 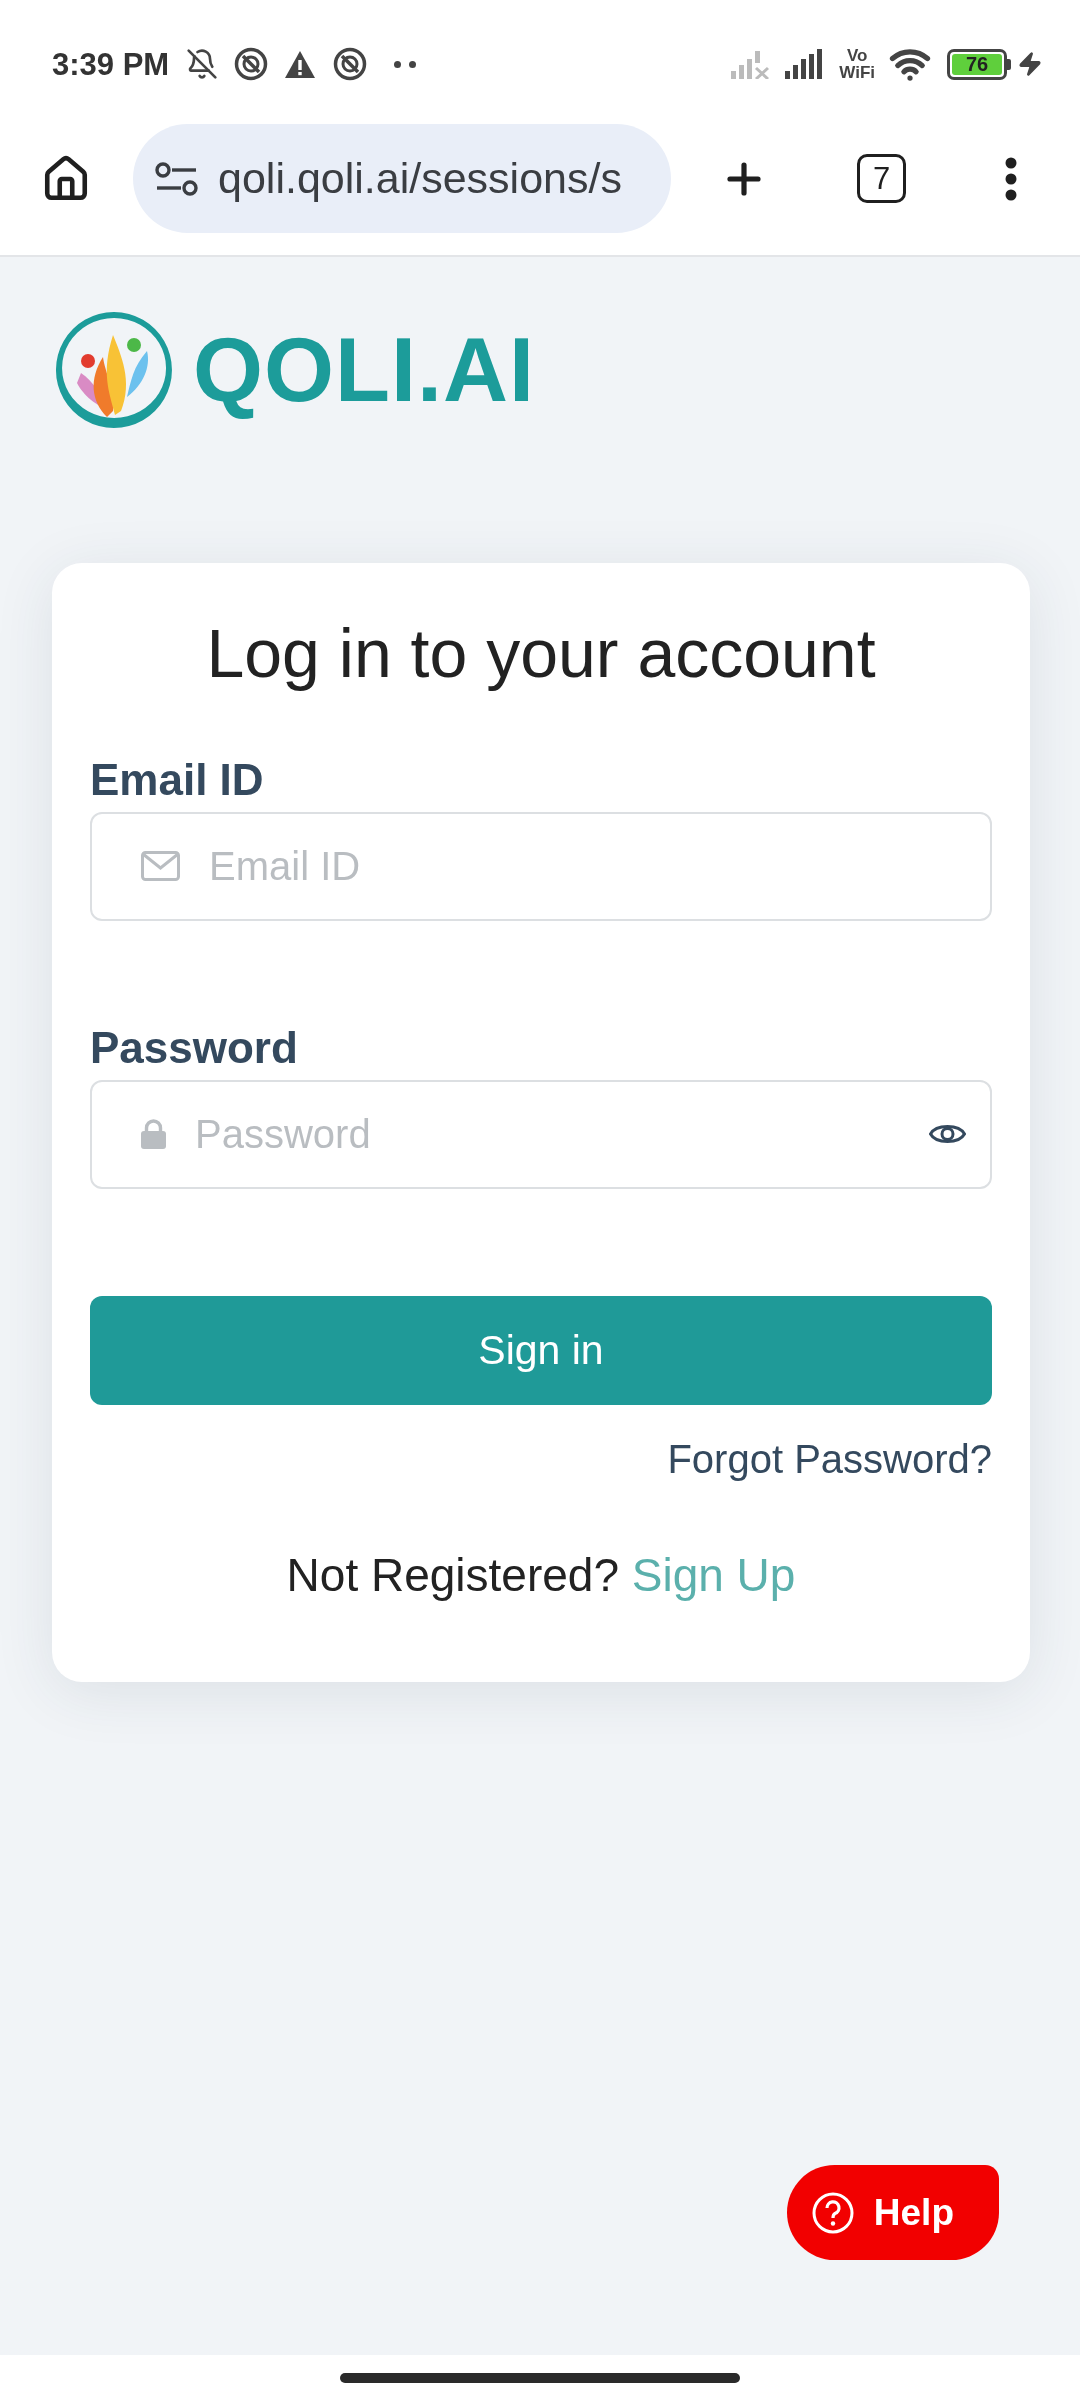 I want to click on menu-icon, so click(x=1011, y=178).